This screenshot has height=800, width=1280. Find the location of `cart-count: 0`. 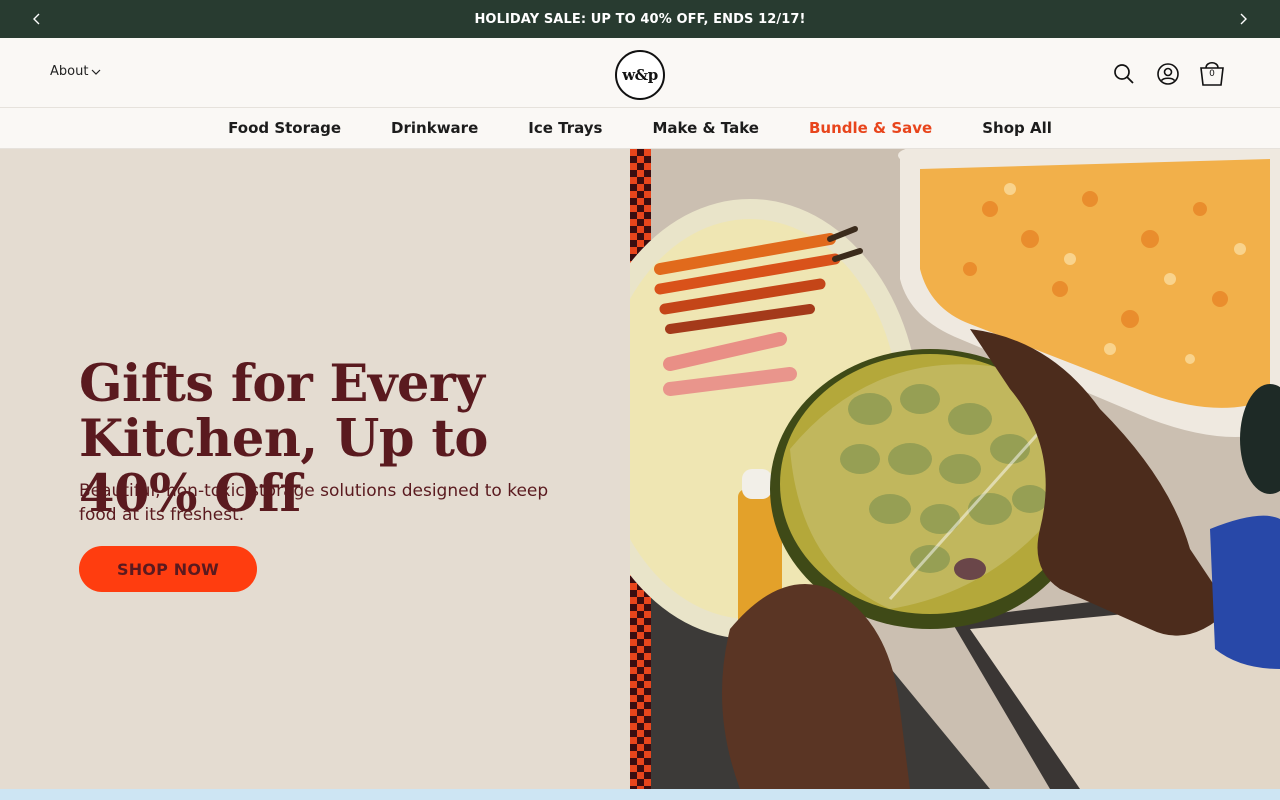

cart-count: 0 is located at coordinates (1212, 74).